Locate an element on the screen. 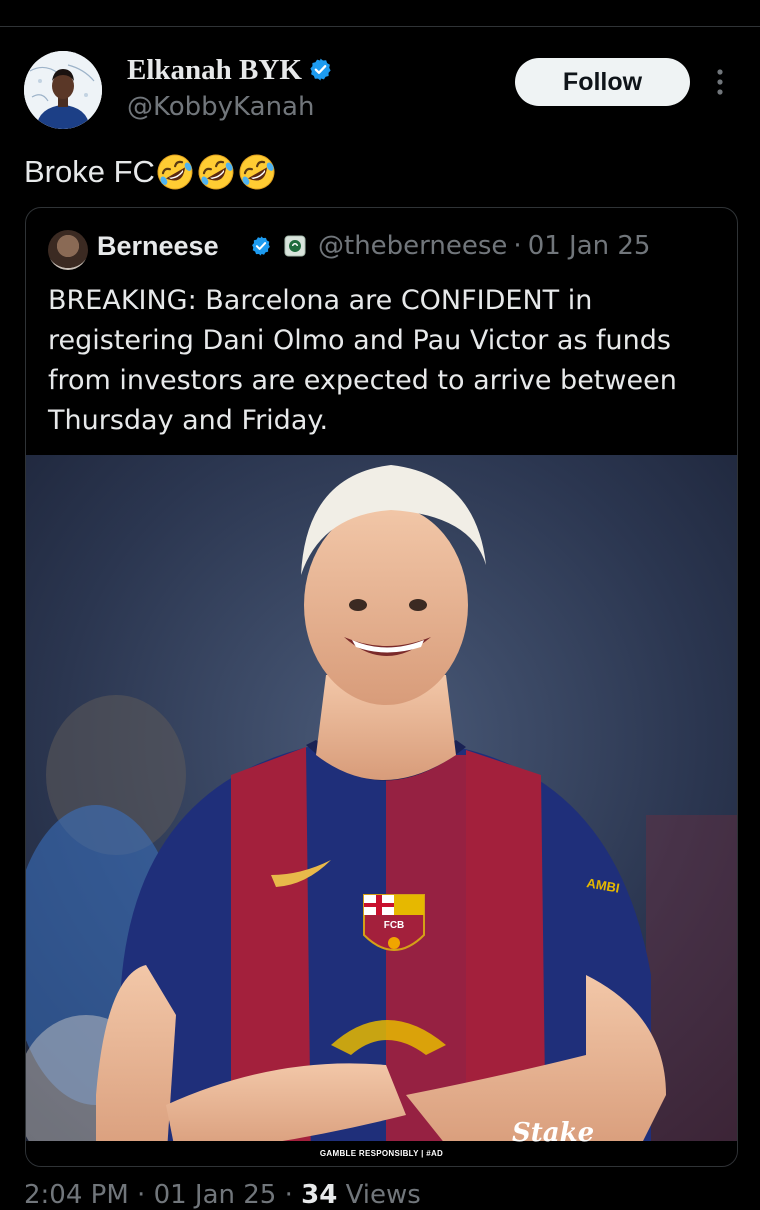 The width and height of the screenshot is (760, 1210). author-name-text: Elkanah BYK is located at coordinates (214, 70).